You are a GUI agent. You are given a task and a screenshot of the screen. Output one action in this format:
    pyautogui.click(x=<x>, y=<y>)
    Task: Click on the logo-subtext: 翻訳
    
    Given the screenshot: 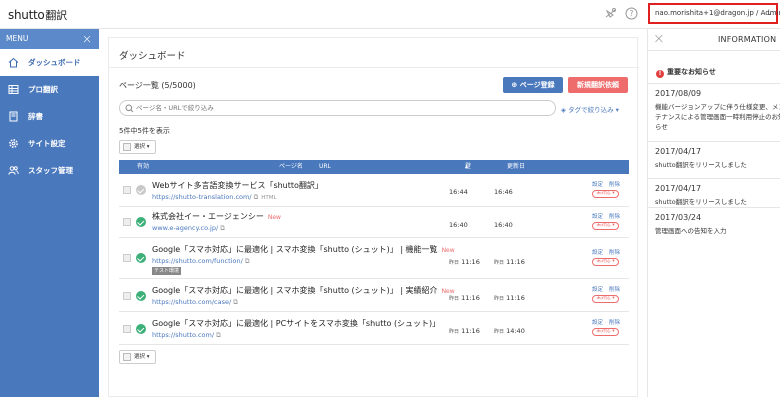 What is the action you would take?
    pyautogui.click(x=56, y=15)
    